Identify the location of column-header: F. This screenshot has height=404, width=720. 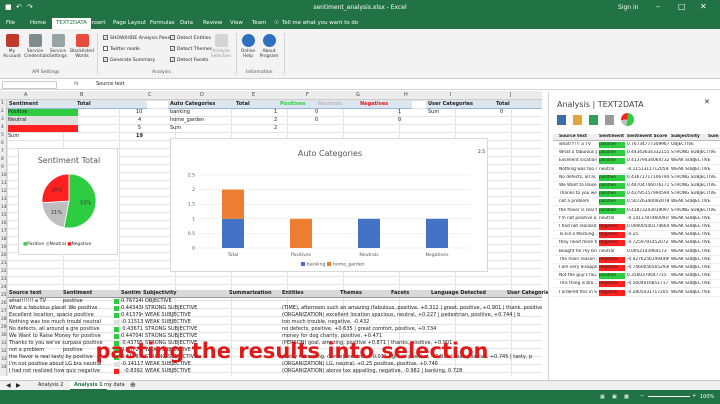
(307, 95).